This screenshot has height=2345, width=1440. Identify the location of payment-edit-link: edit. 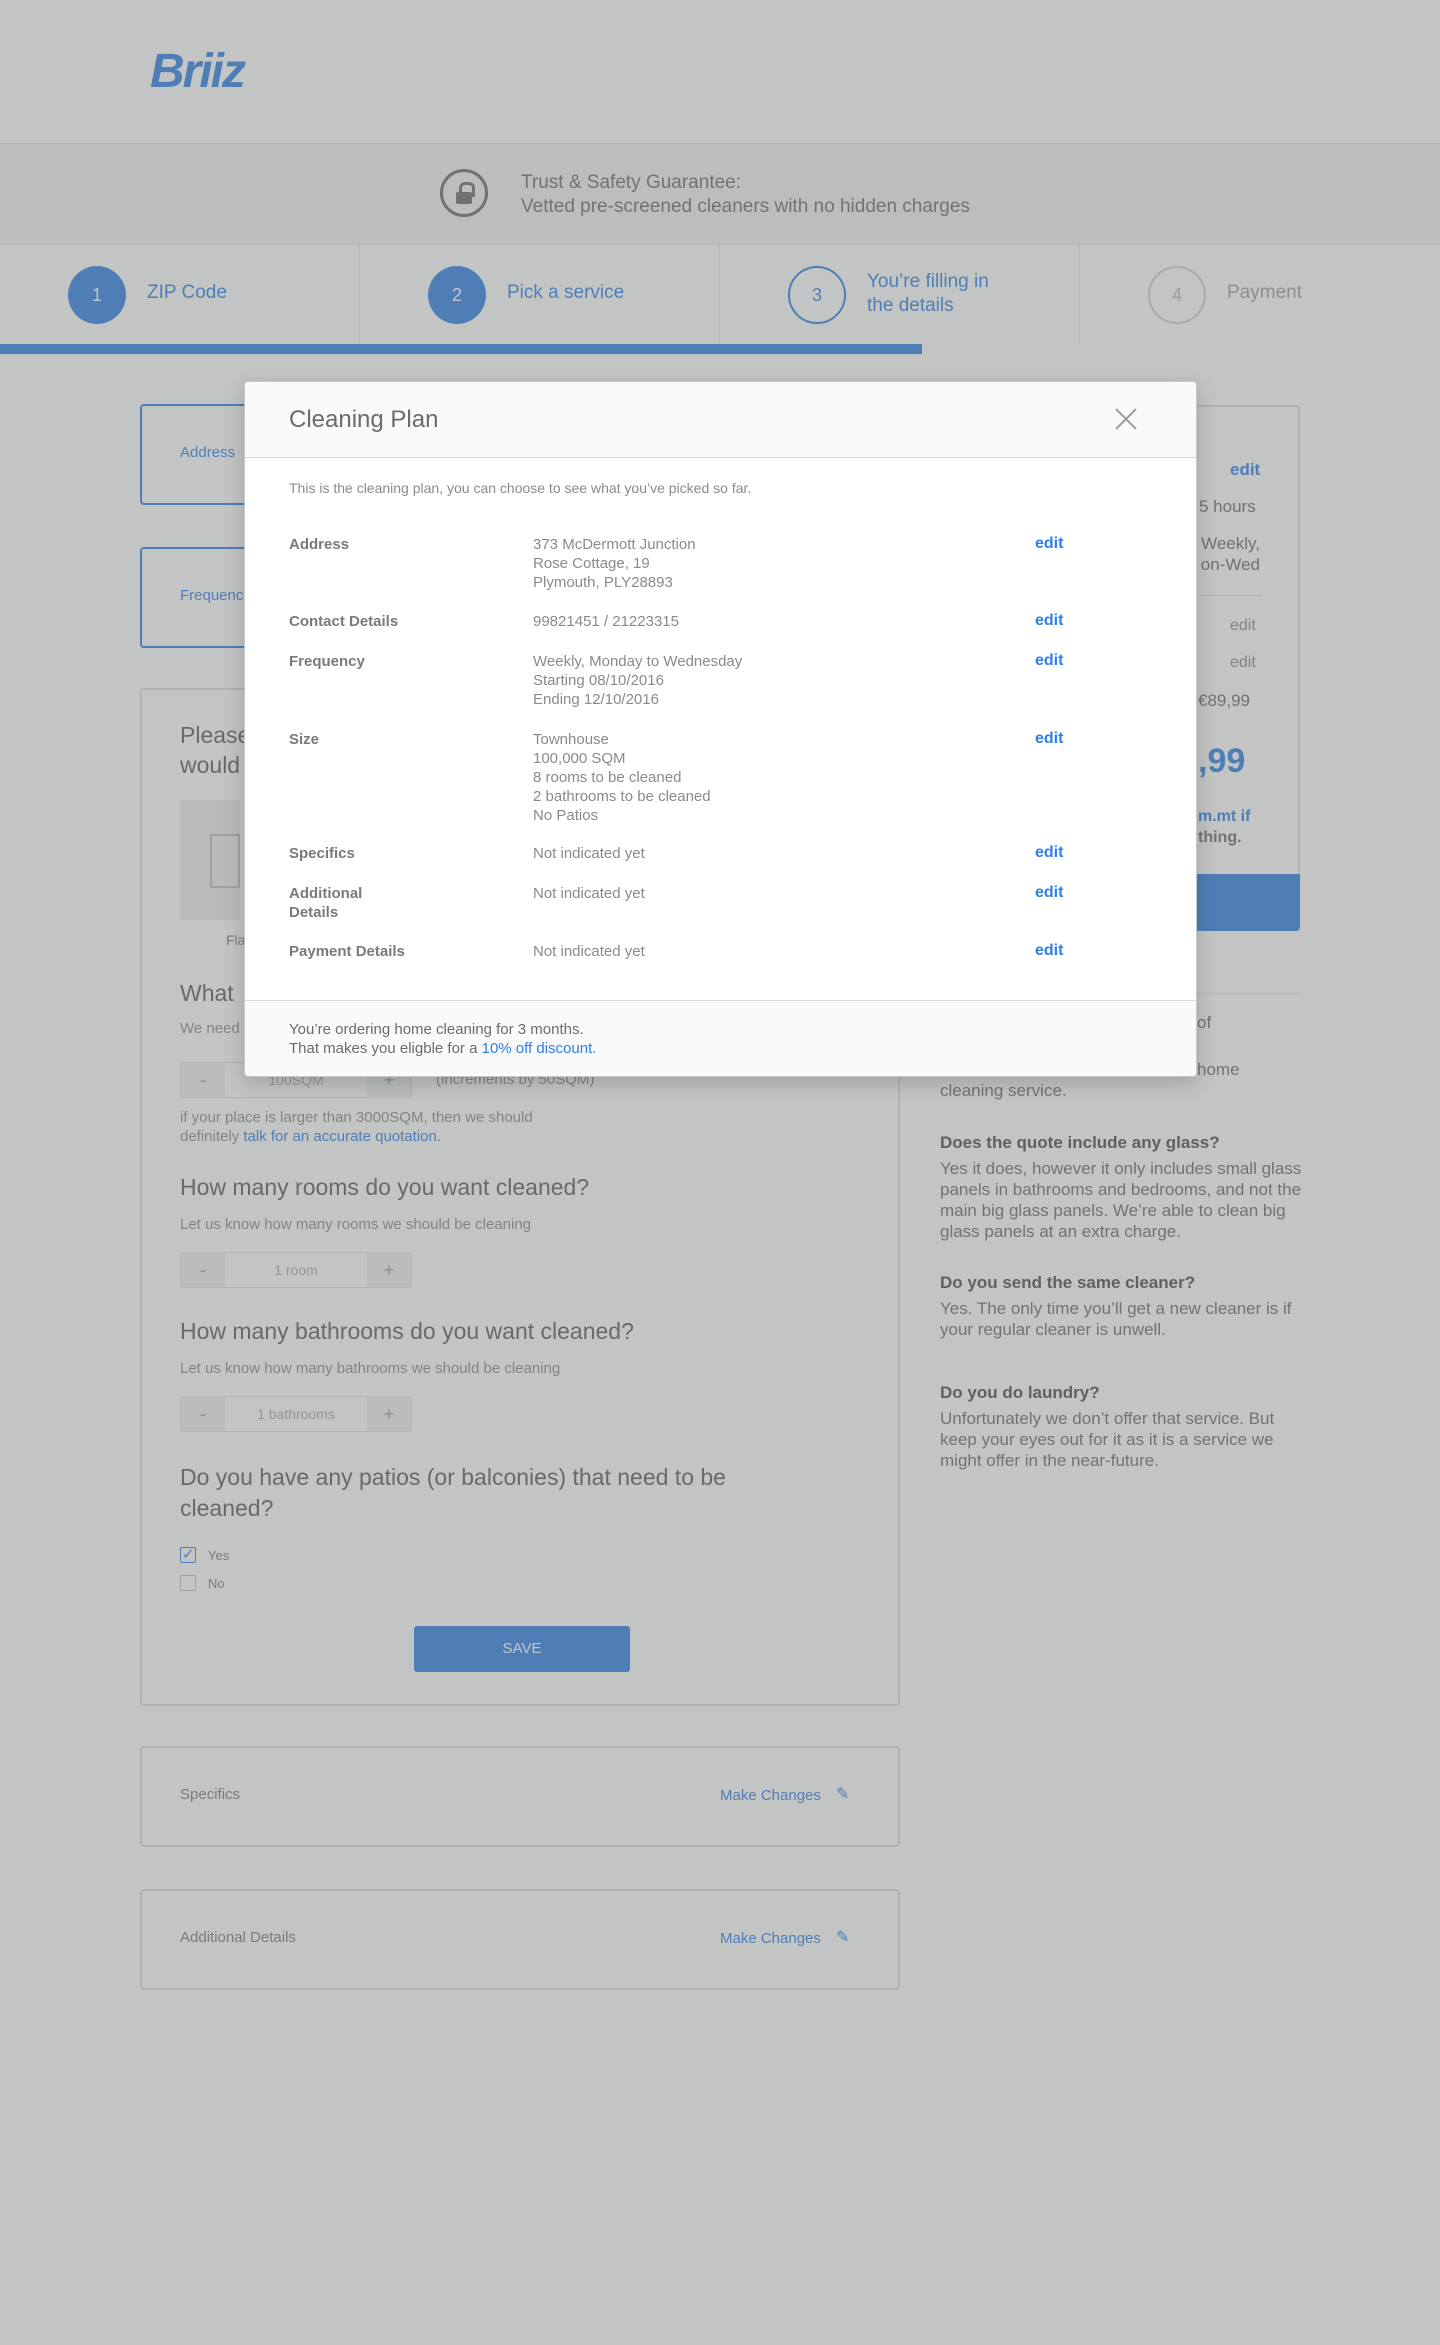
(1049, 951).